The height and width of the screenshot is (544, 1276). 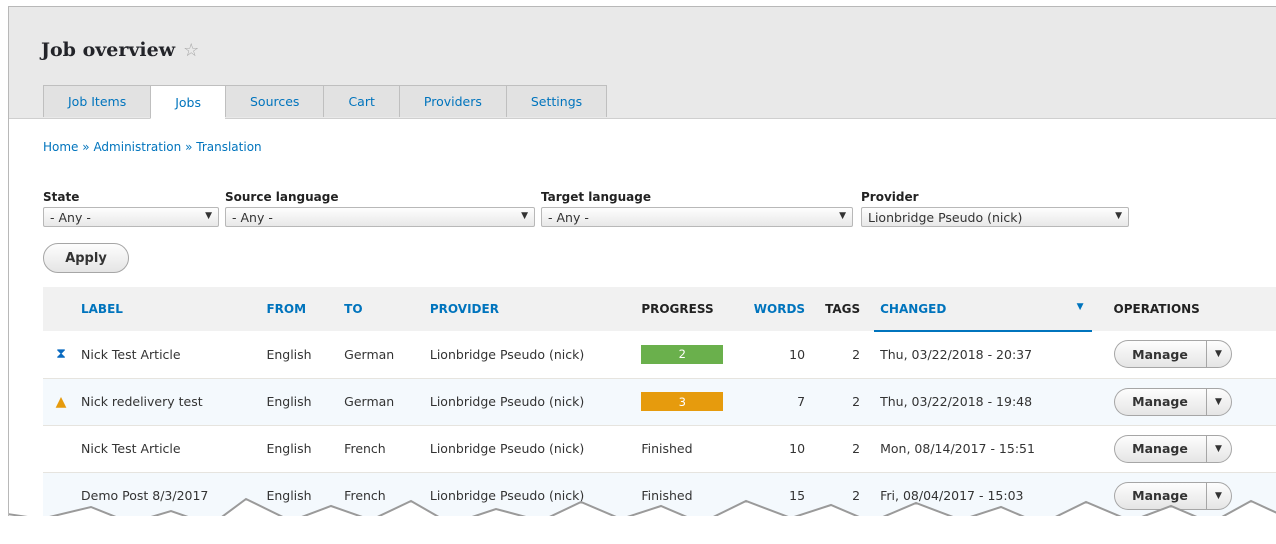 What do you see at coordinates (142, 401) in the screenshot?
I see `label-cell: Nick redelivery test` at bounding box center [142, 401].